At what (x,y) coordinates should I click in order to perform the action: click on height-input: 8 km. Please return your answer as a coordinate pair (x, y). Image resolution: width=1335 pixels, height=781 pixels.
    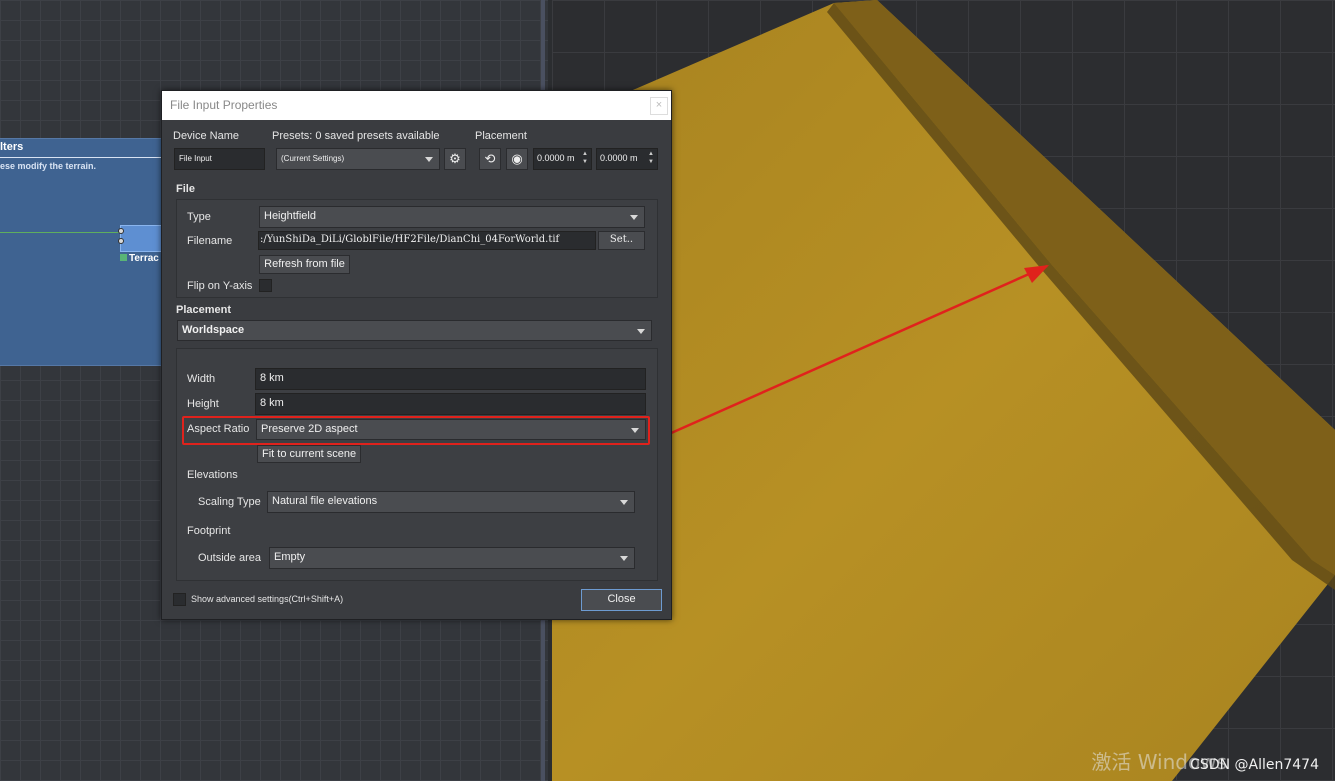
    Looking at the image, I should click on (450, 404).